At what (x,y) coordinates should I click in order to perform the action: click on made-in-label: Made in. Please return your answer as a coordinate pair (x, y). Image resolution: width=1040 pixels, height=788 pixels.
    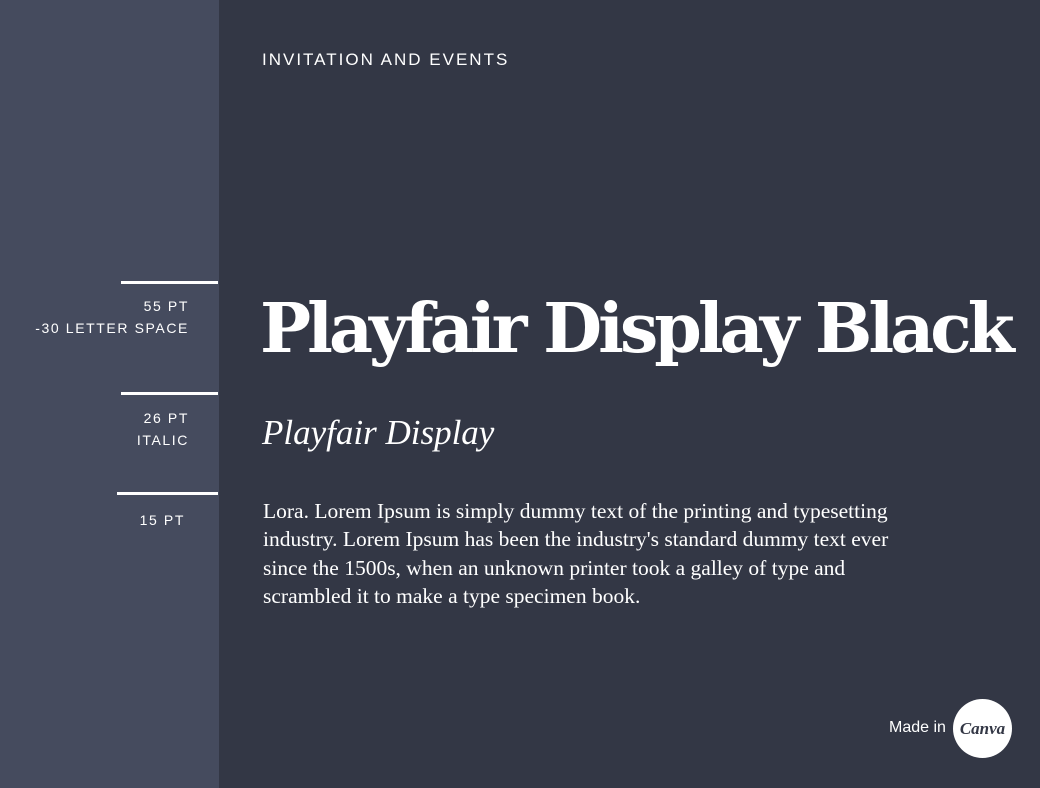
    Looking at the image, I should click on (917, 727).